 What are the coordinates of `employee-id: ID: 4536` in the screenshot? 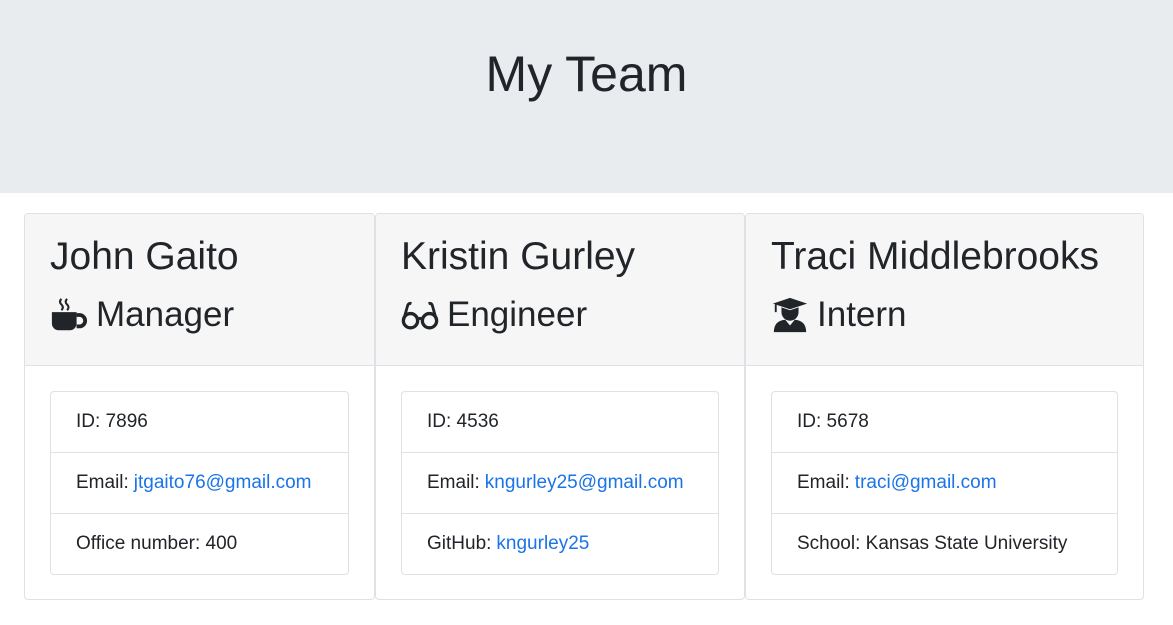 It's located at (463, 421).